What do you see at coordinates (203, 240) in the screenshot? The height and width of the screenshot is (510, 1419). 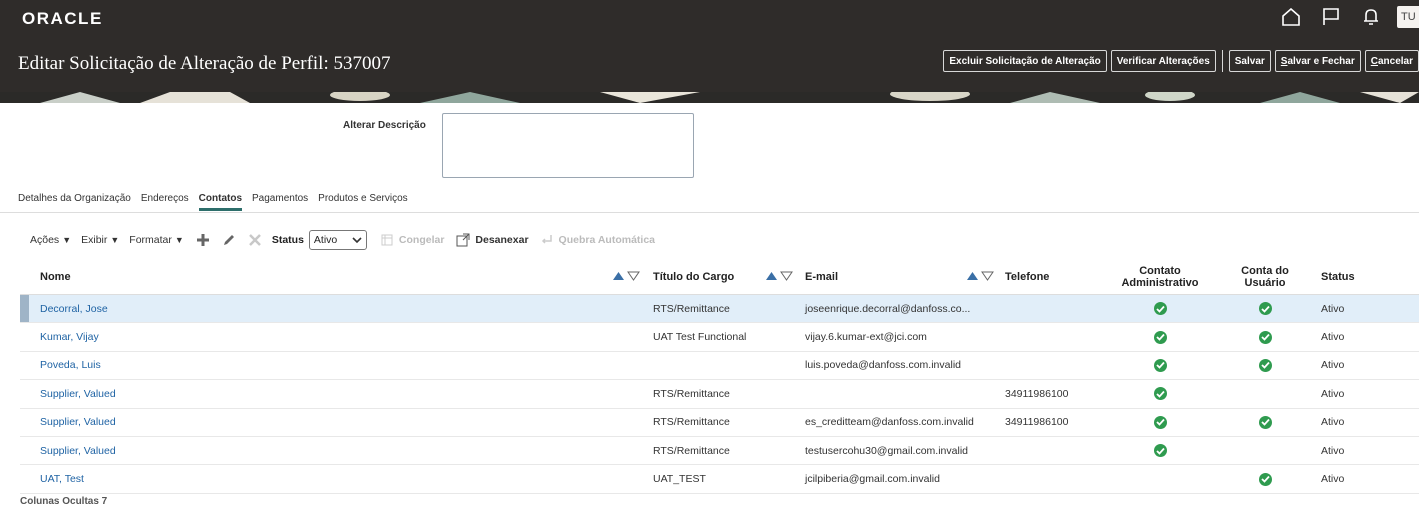 I see `add-icon` at bounding box center [203, 240].